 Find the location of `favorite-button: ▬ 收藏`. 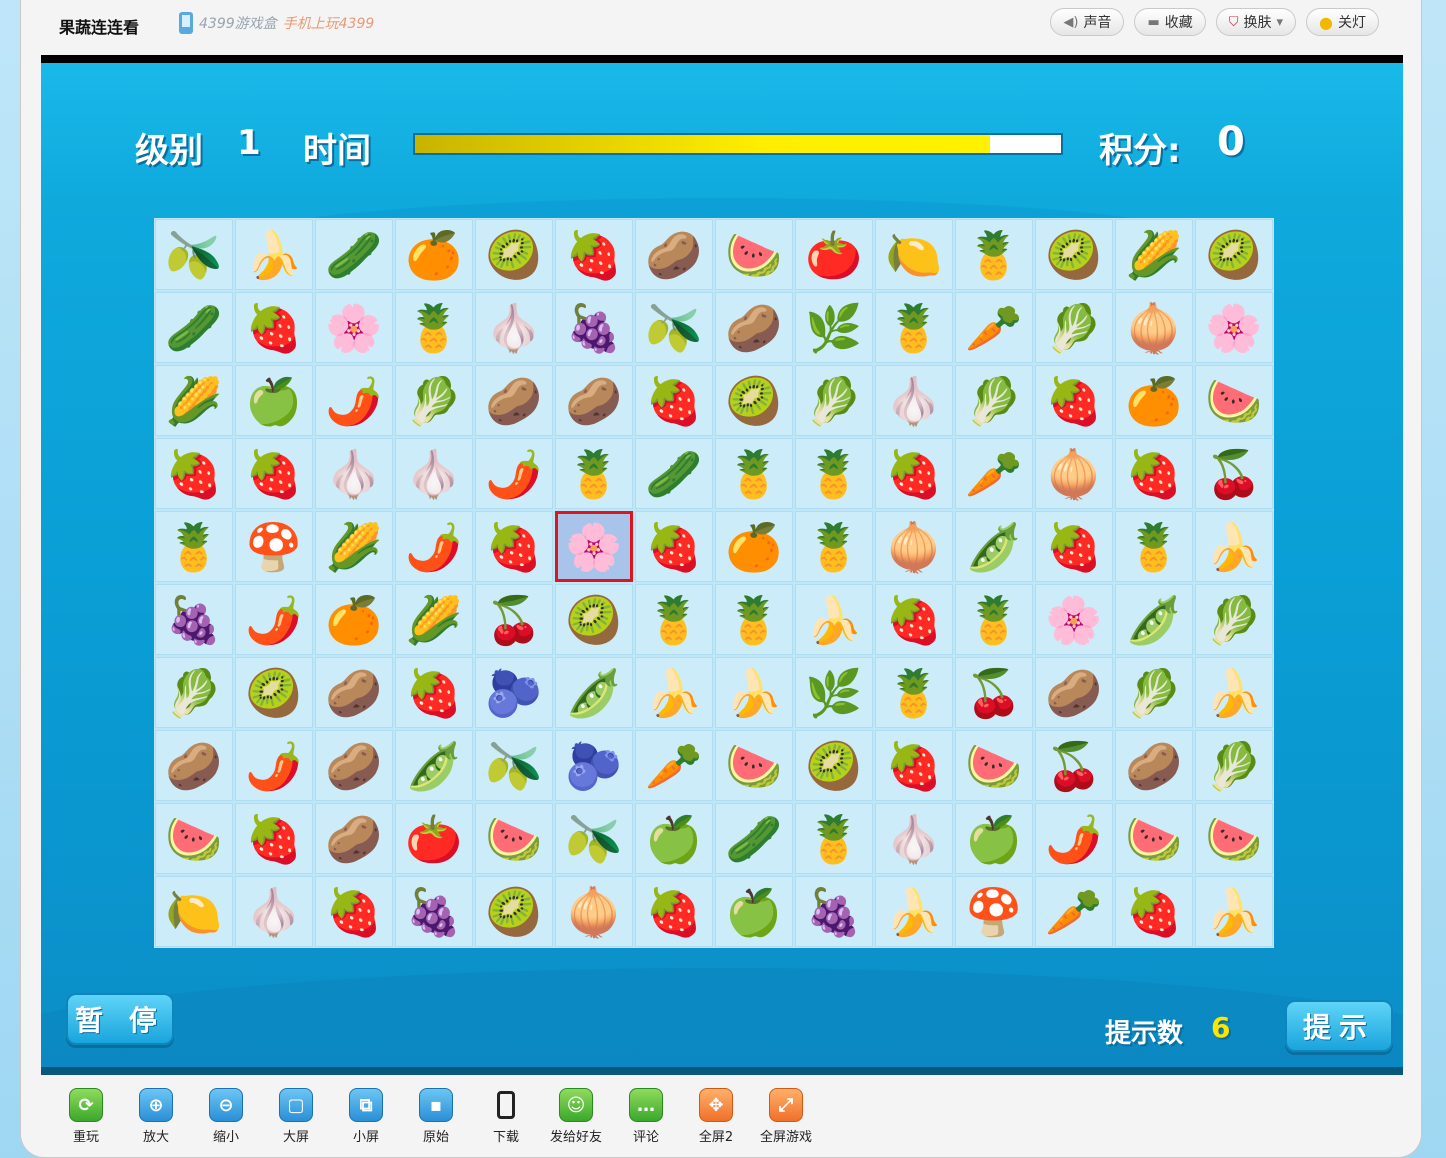

favorite-button: ▬ 收藏 is located at coordinates (1170, 22).